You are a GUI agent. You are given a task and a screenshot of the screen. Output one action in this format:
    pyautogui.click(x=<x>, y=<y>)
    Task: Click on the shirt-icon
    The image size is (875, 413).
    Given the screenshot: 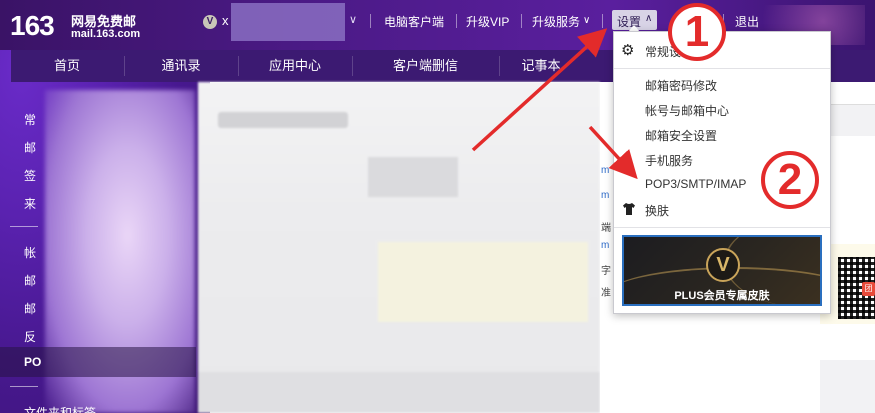 What is the action you would take?
    pyautogui.click(x=629, y=210)
    